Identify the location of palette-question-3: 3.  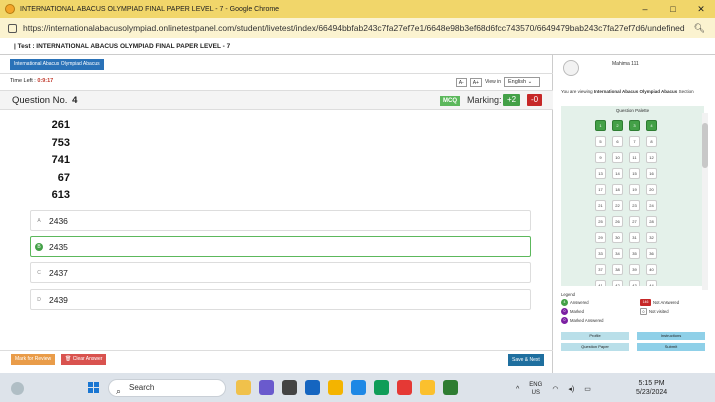
(634, 125).